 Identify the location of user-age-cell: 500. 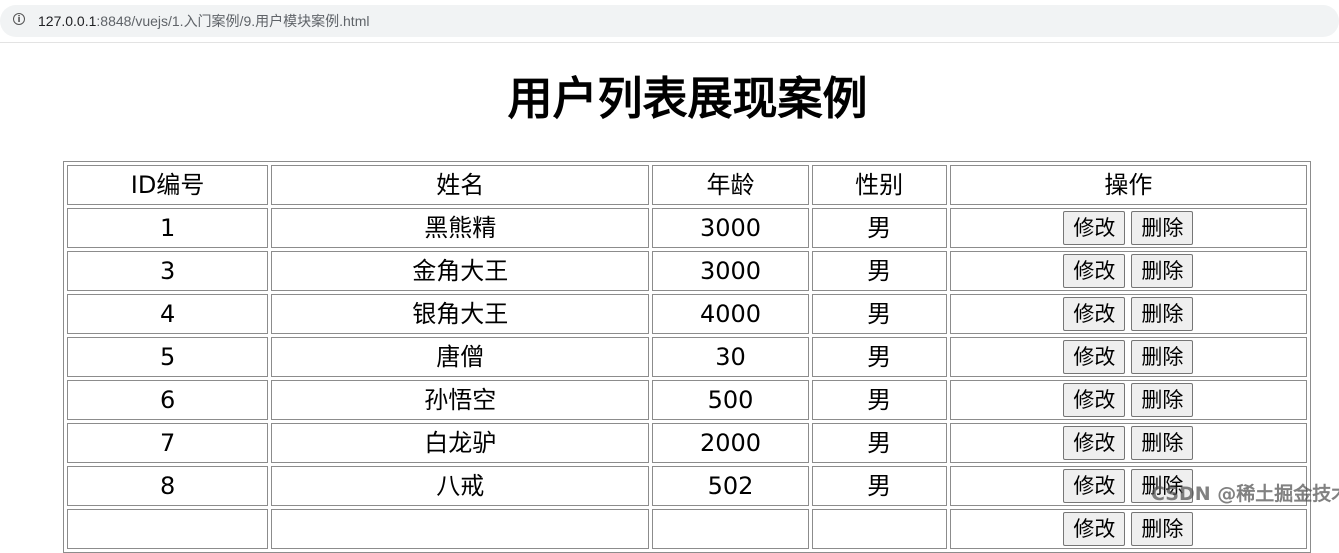
(730, 400).